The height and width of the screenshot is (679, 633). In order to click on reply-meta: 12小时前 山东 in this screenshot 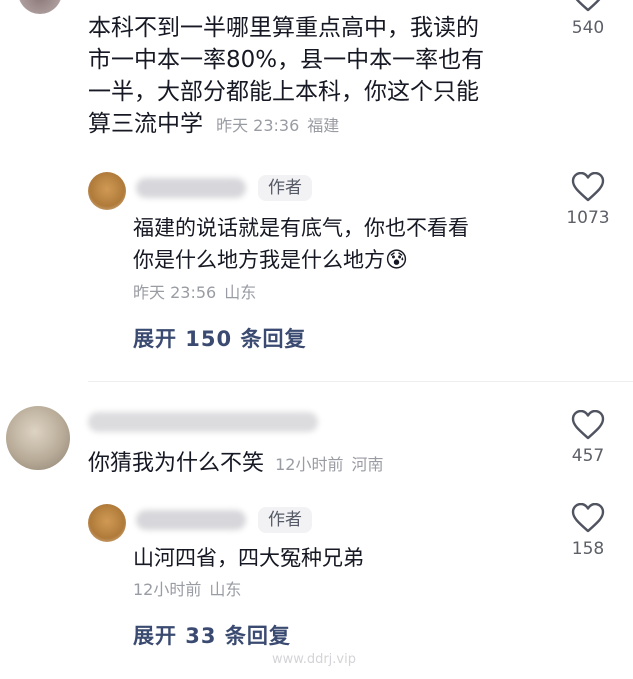, I will do `click(348, 588)`.